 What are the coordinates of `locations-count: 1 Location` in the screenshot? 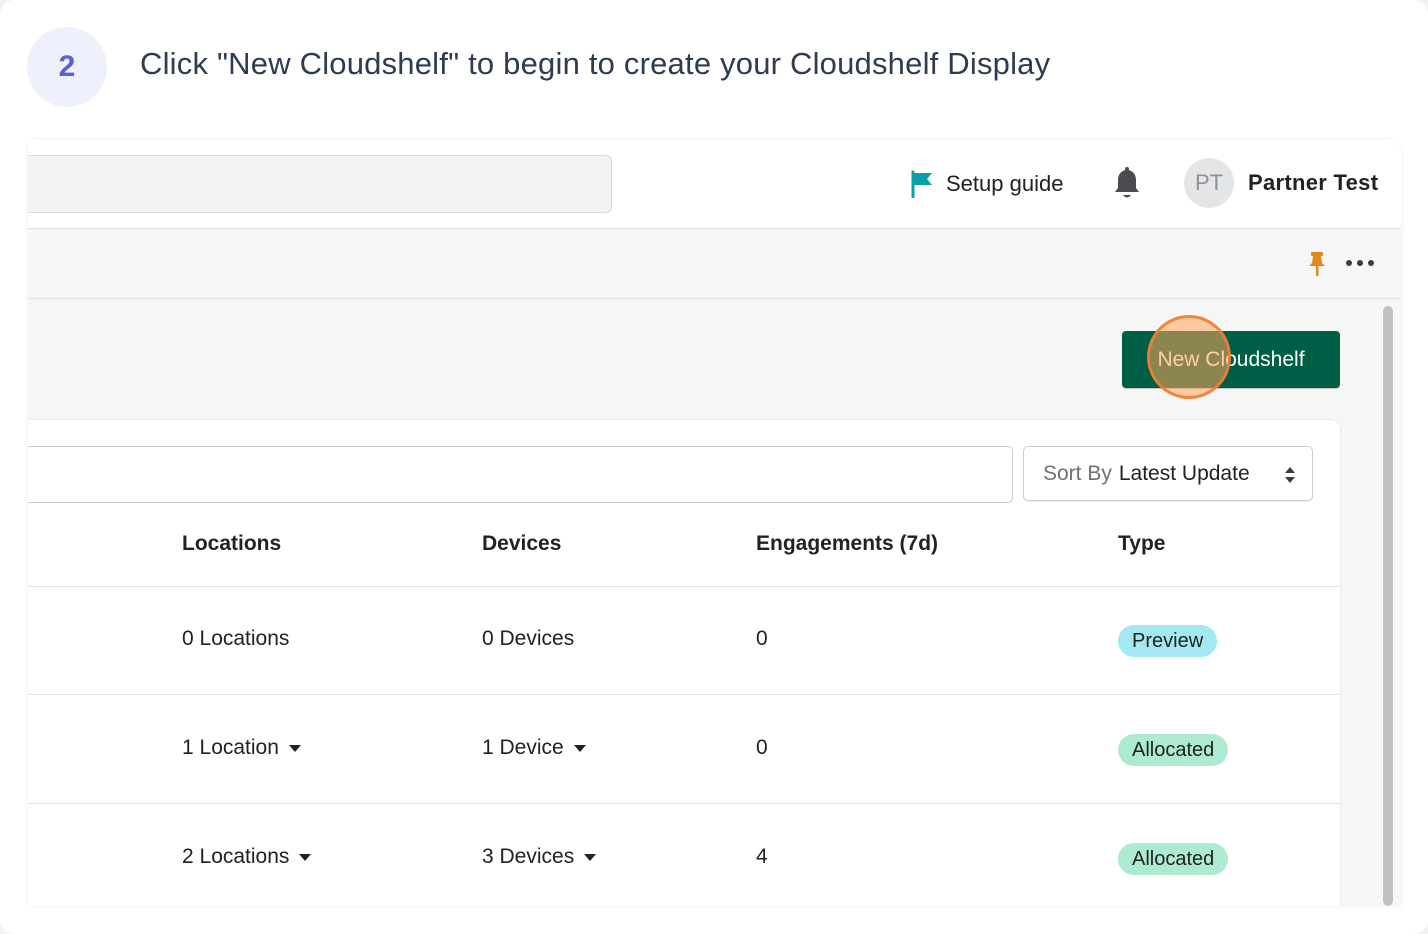 It's located at (230, 747).